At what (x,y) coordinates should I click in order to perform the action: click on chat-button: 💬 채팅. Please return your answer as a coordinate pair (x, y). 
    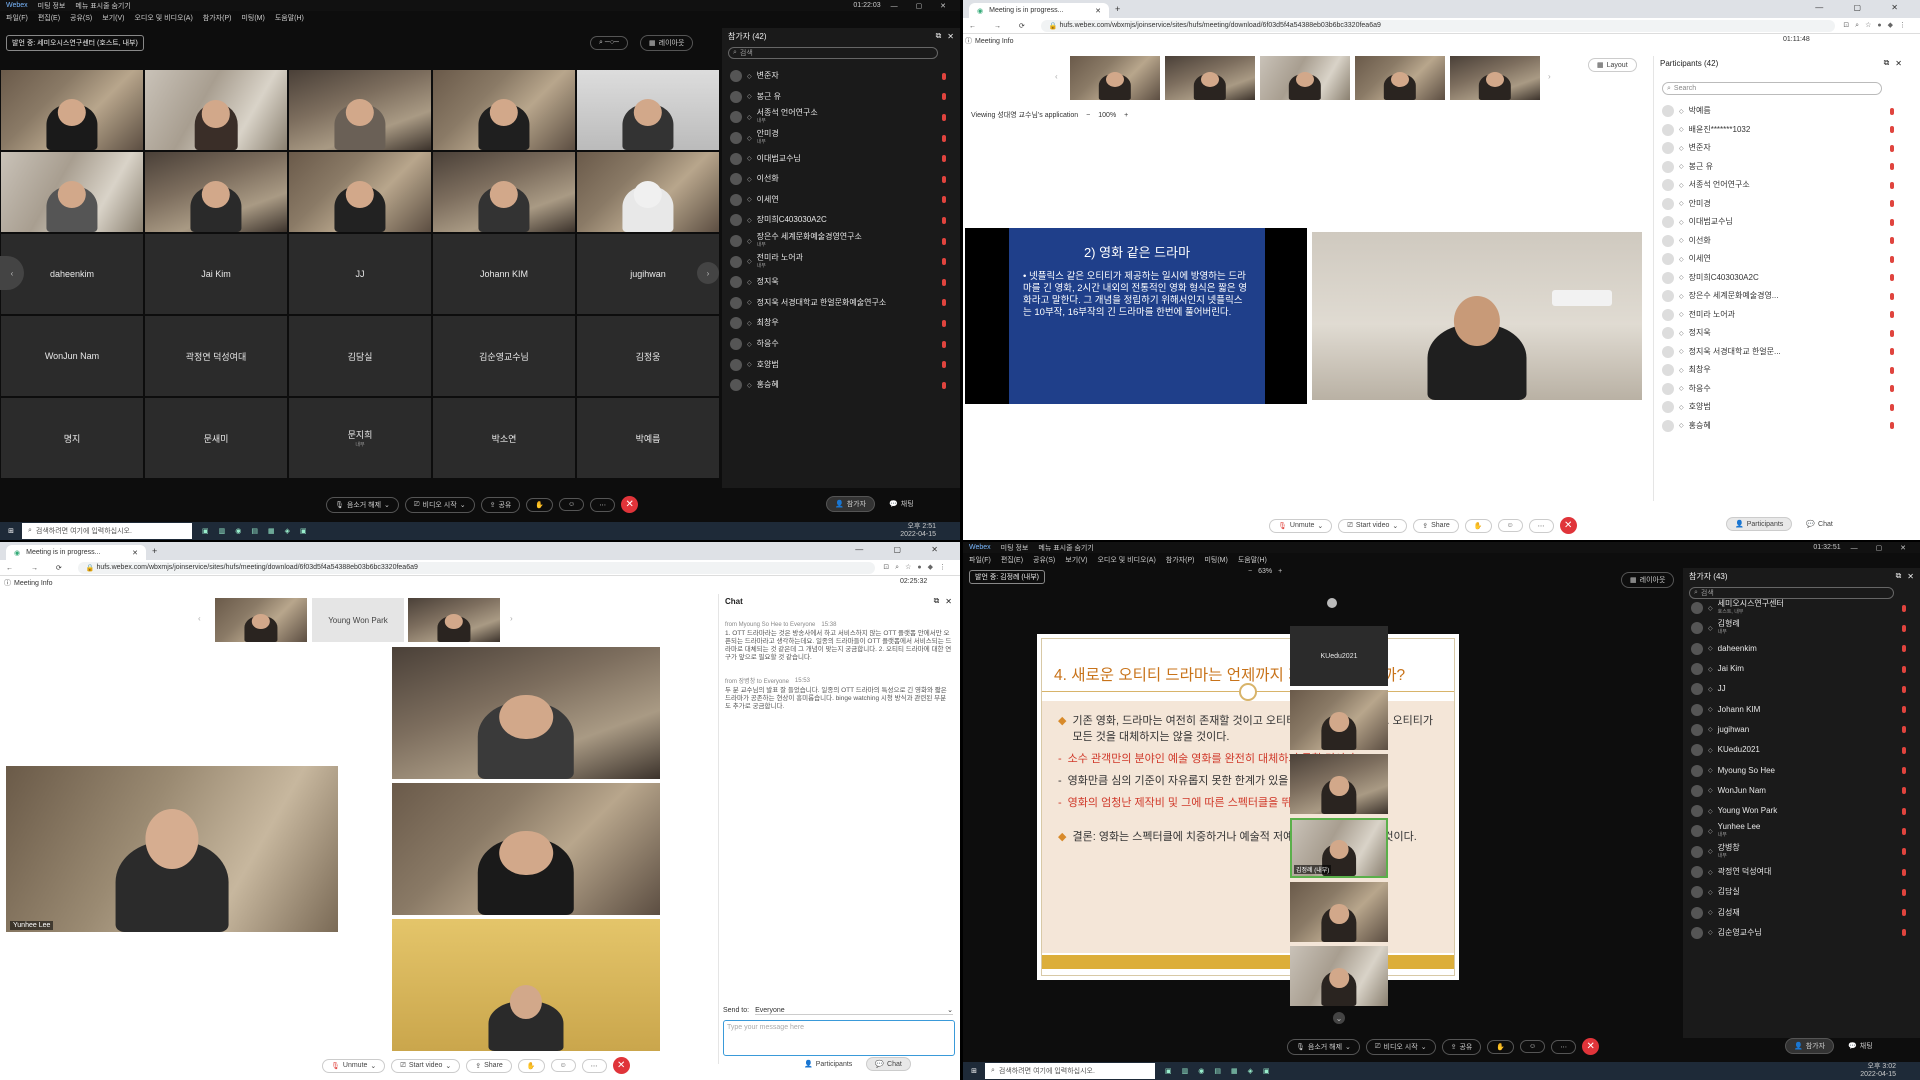
    Looking at the image, I should click on (1860, 1046).